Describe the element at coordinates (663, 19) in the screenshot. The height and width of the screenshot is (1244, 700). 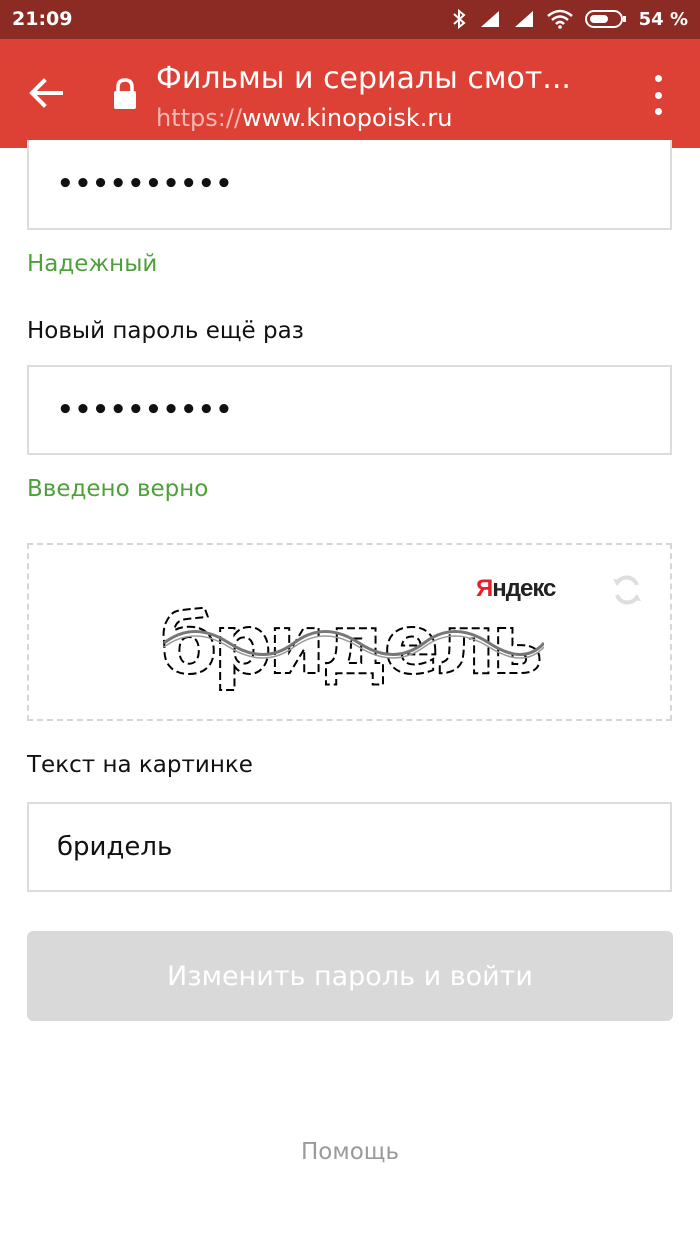
I see `battery-percent: 54 %` at that location.